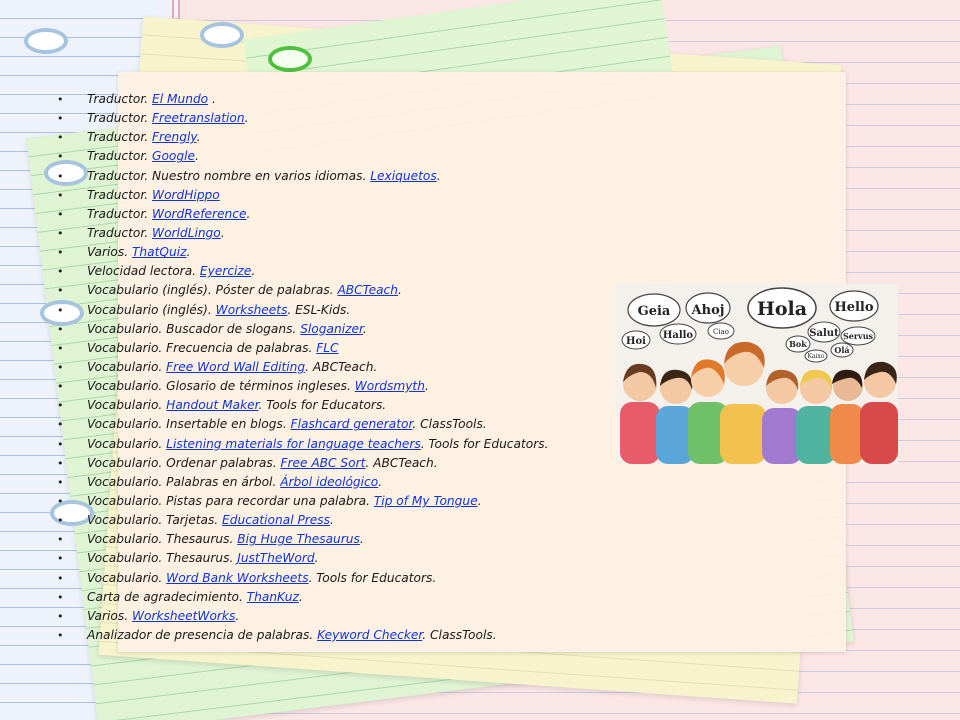  I want to click on resource-link: JustTheWord, so click(275, 558).